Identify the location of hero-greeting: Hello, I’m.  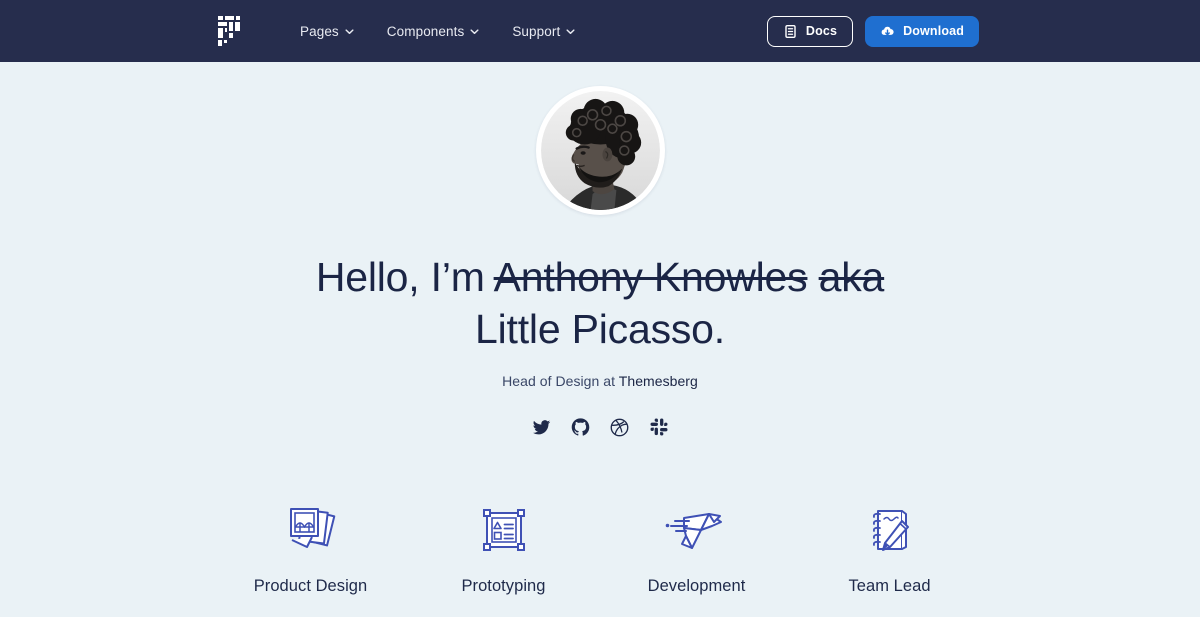
(404, 277).